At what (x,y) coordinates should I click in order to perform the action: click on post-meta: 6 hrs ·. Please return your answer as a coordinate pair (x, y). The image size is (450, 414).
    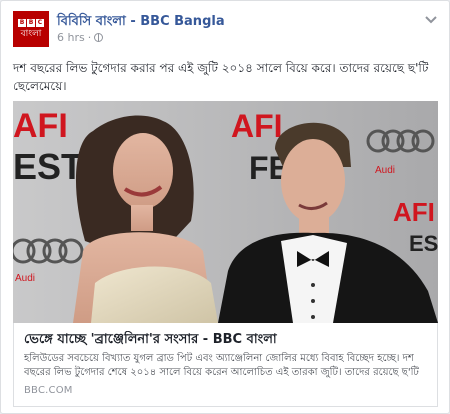
    Looking at the image, I should click on (80, 37).